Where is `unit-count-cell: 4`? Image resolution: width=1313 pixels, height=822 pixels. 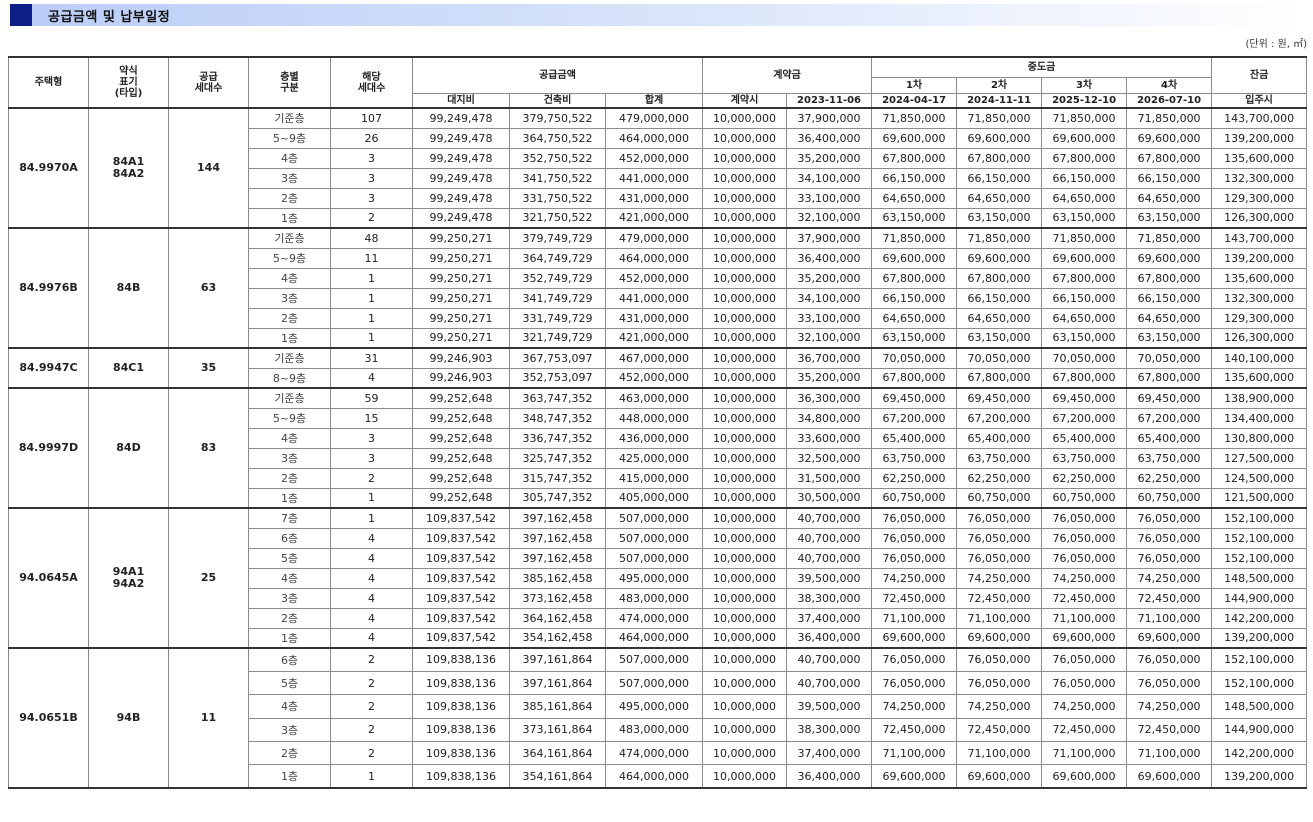 unit-count-cell: 4 is located at coordinates (371, 638).